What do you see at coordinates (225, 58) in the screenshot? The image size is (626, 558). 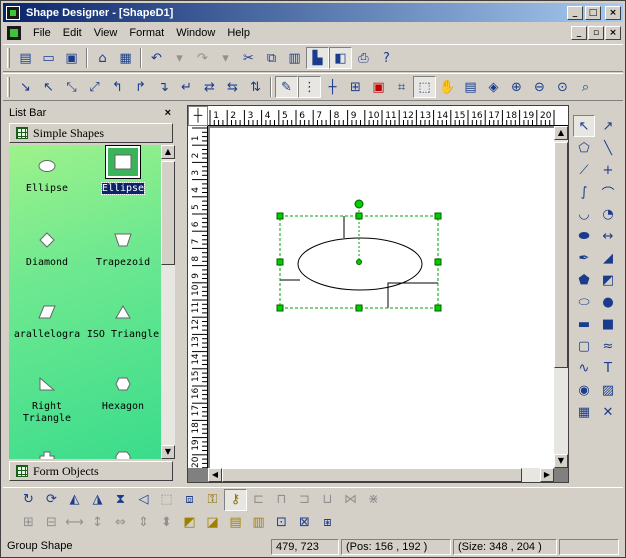 I see `redo-dropdown-icon: ▾` at bounding box center [225, 58].